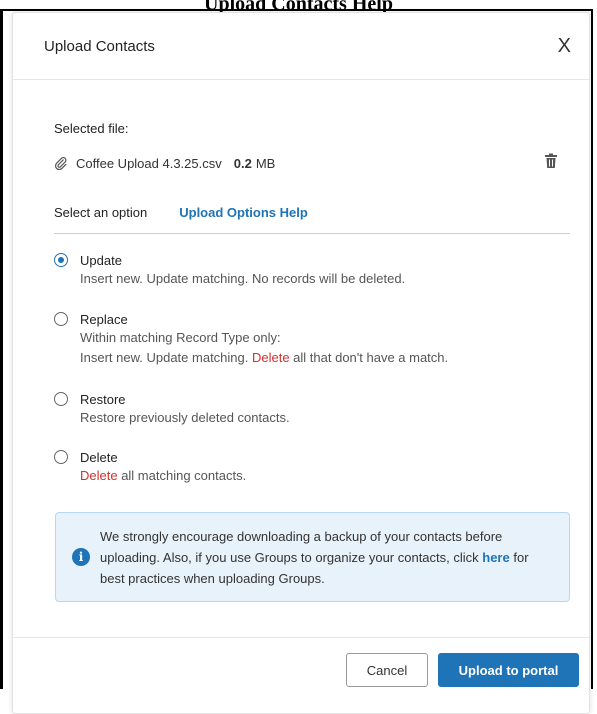 Image resolution: width=597 pixels, height=714 pixels. I want to click on selected-file-label: Selected file:, so click(91, 128).